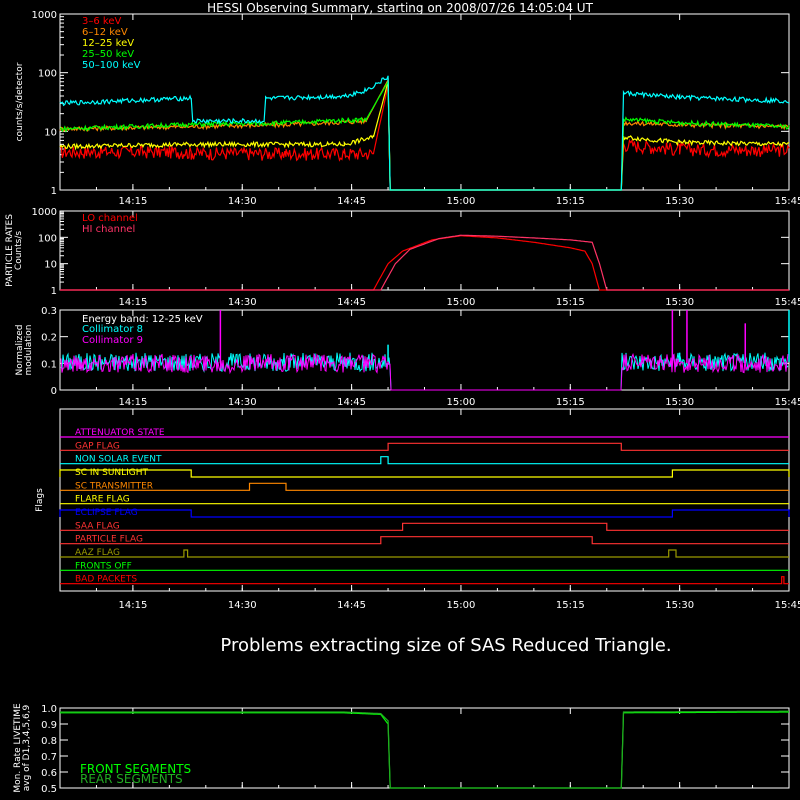 This screenshot has height=800, width=800. What do you see at coordinates (97, 446) in the screenshot?
I see `flag-label: GAP FLAG` at bounding box center [97, 446].